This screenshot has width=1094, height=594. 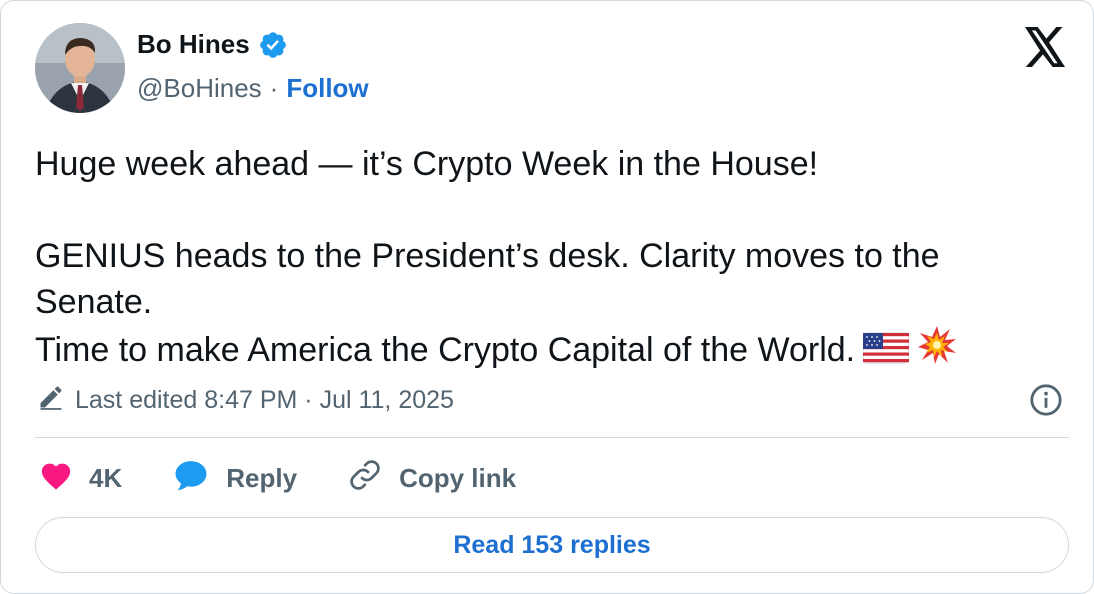 I want to click on action-bar: 4K Reply Copy link, so click(x=277, y=478).